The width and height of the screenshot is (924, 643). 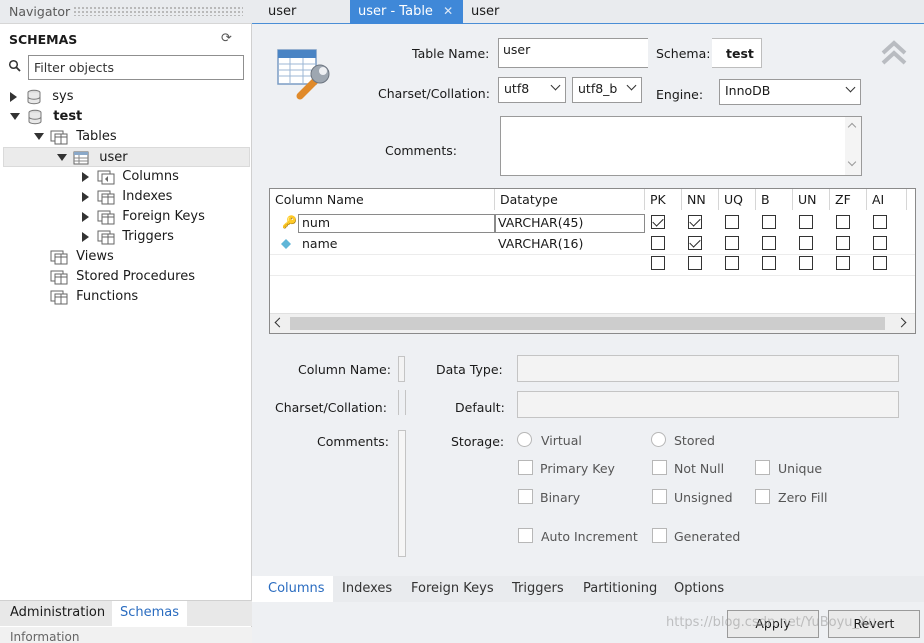 What do you see at coordinates (659, 496) in the screenshot?
I see `unsigned-checkbox` at bounding box center [659, 496].